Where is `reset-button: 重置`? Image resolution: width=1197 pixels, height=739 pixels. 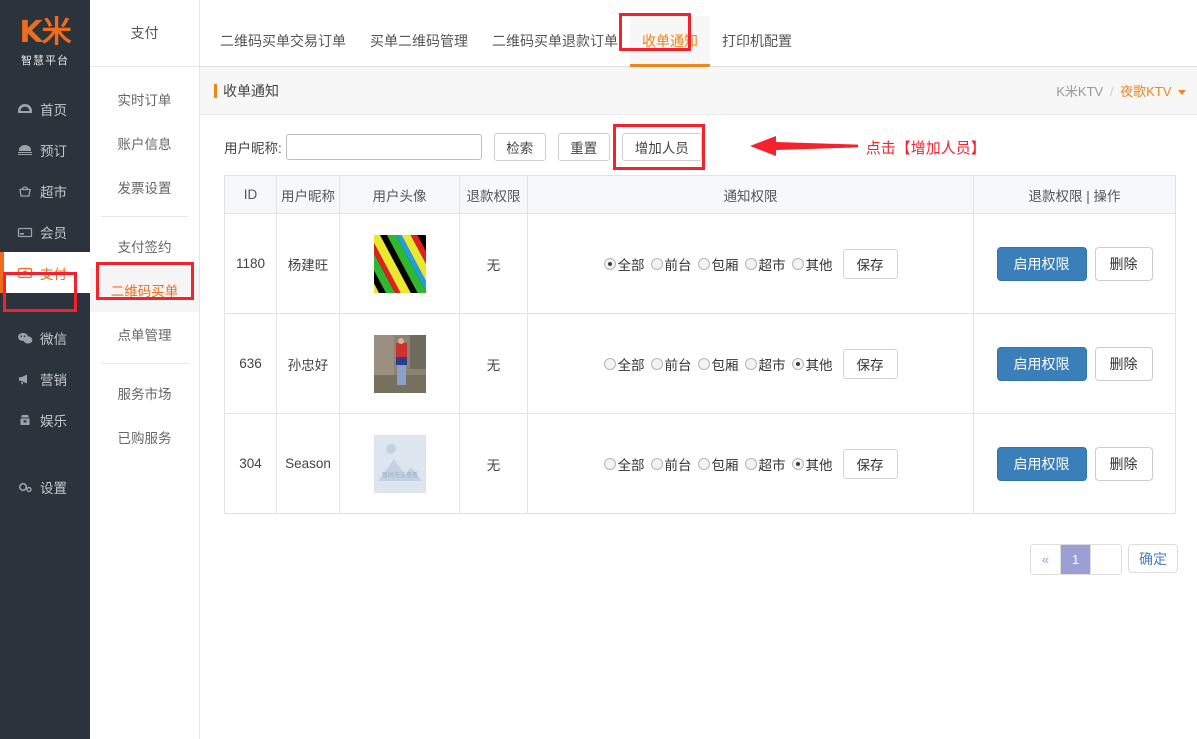
reset-button: 重置 is located at coordinates (583, 147).